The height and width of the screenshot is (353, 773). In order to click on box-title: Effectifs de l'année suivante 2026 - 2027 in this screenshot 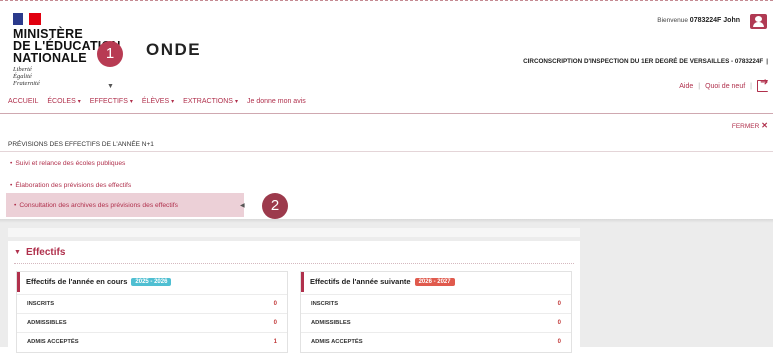, I will do `click(382, 282)`.